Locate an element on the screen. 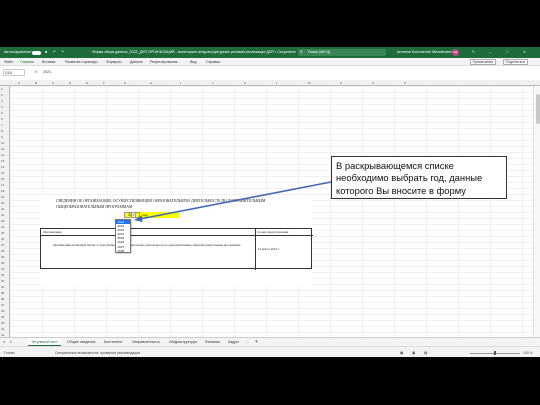 The image size is (540, 405). scrollbar-thumb is located at coordinates (537, 109).